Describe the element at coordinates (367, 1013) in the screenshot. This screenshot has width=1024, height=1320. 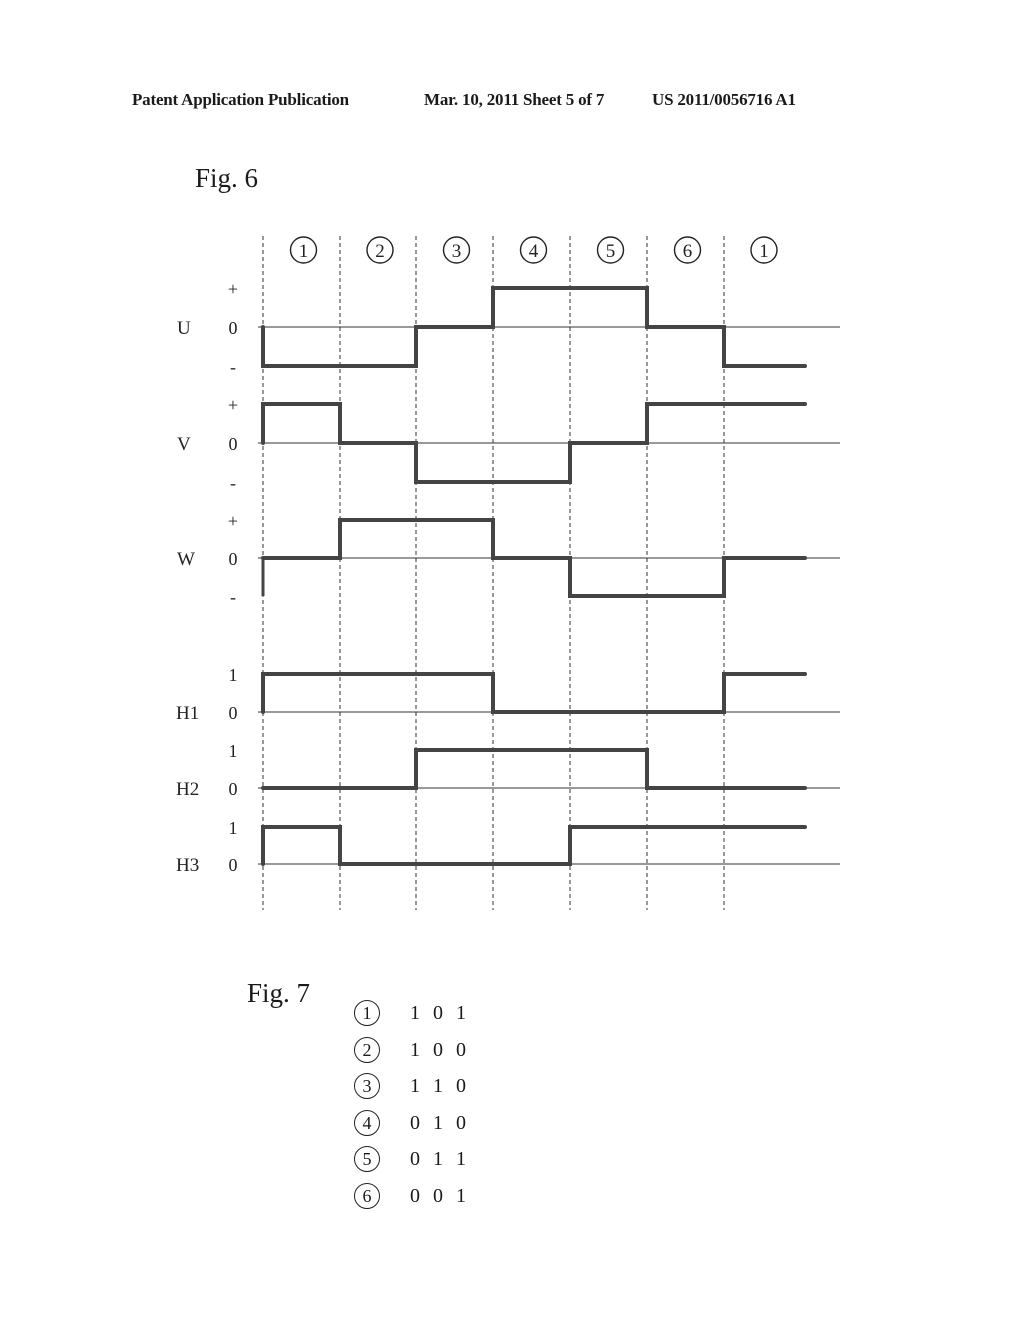
I see `state-circle: 1` at that location.